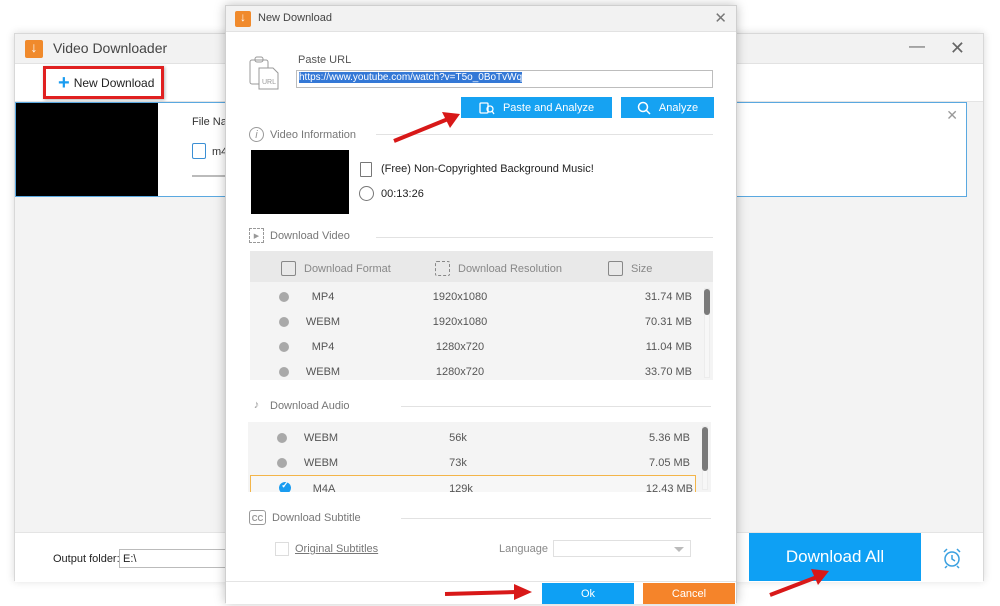  Describe the element at coordinates (310, 235) in the screenshot. I see `download-video-heading-label: Download Video` at that location.